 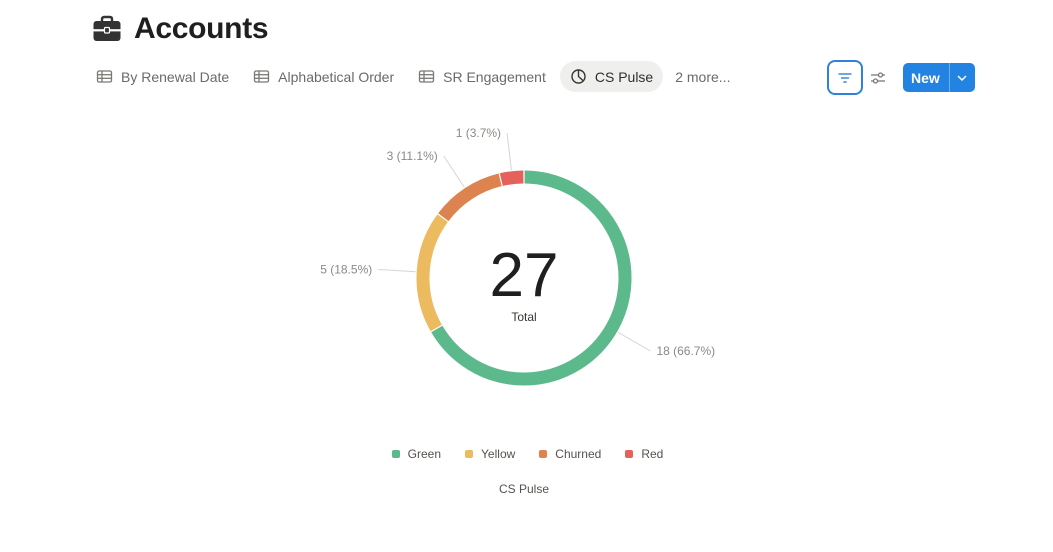 I want to click on legend-item-yellow: Yellow, so click(x=490, y=454).